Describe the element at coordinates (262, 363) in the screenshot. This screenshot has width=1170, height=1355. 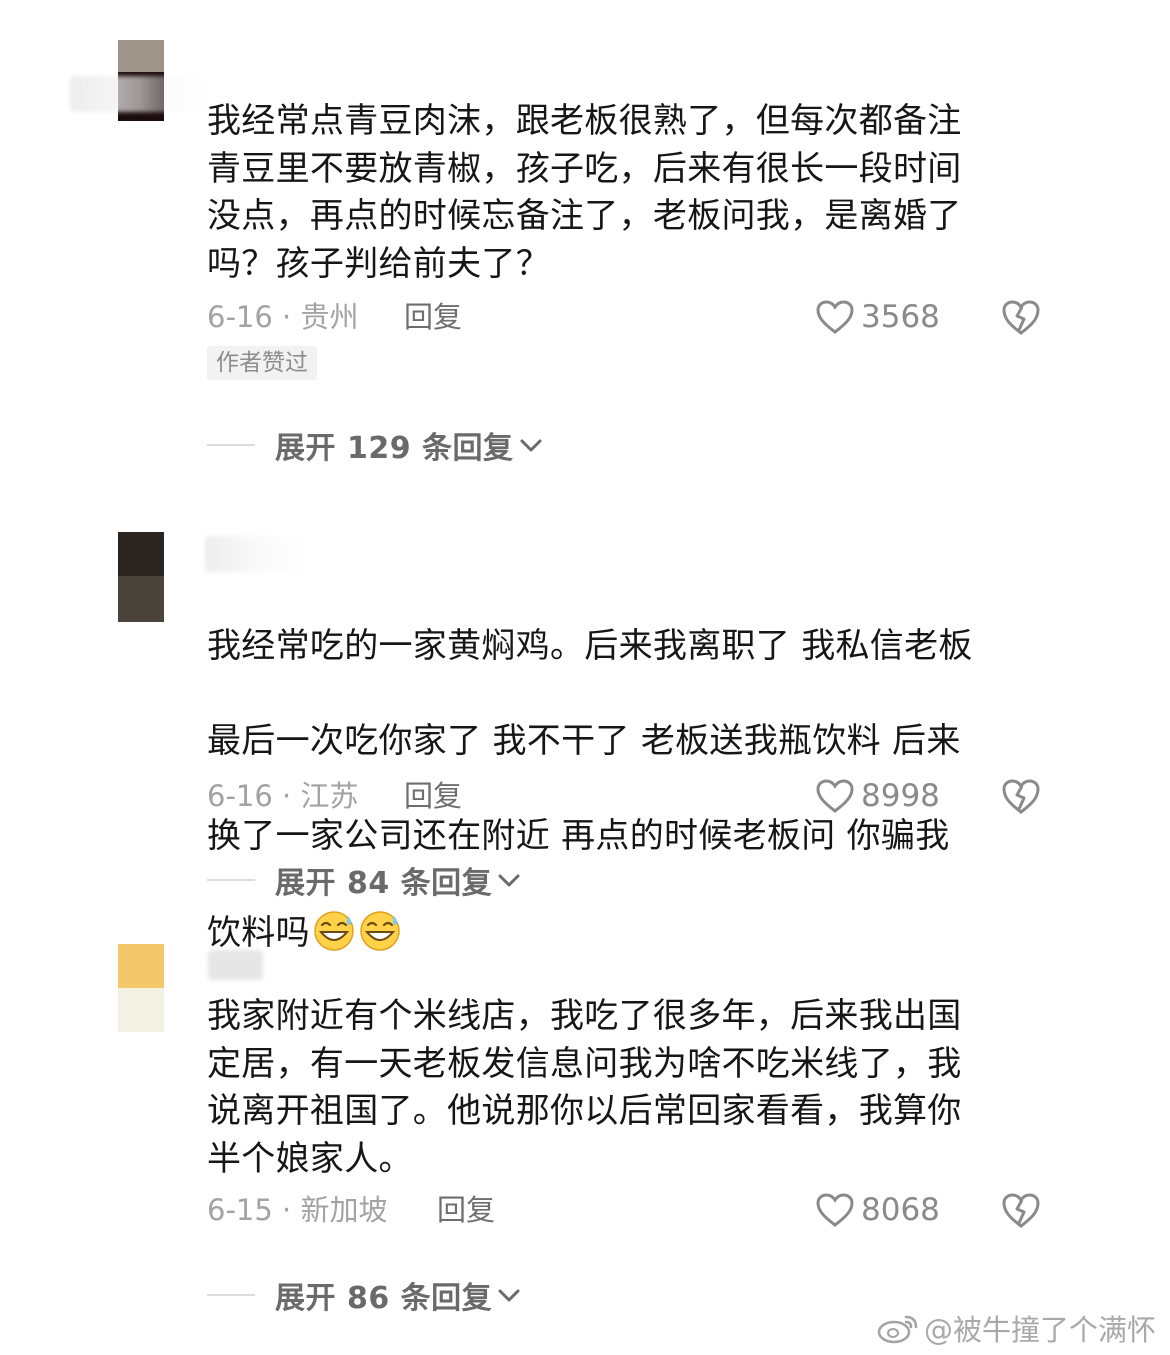
I see `author-liked-badge: 作者赞过` at that location.